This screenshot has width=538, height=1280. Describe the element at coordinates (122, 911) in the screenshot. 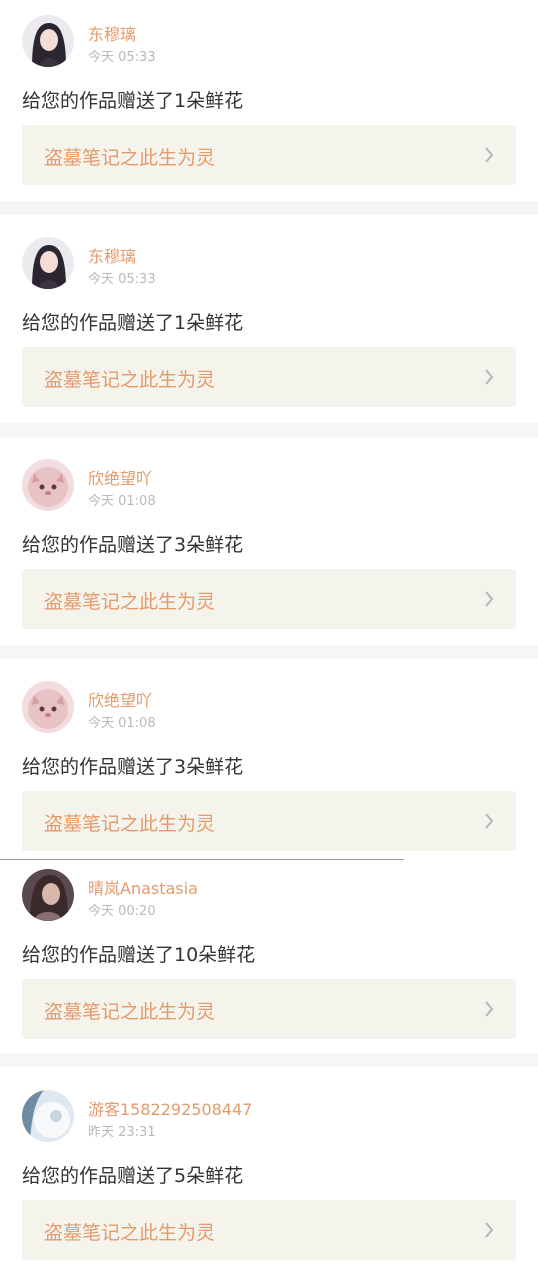

I see `timestamp: 今天 00:20` at that location.